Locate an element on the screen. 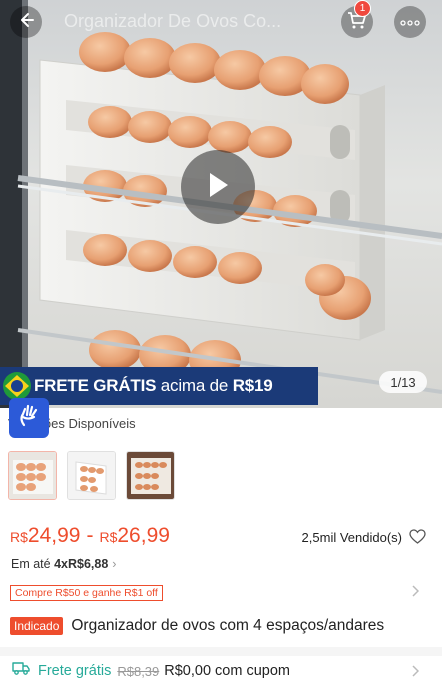 The width and height of the screenshot is (442, 698). play-icon is located at coordinates (218, 187).